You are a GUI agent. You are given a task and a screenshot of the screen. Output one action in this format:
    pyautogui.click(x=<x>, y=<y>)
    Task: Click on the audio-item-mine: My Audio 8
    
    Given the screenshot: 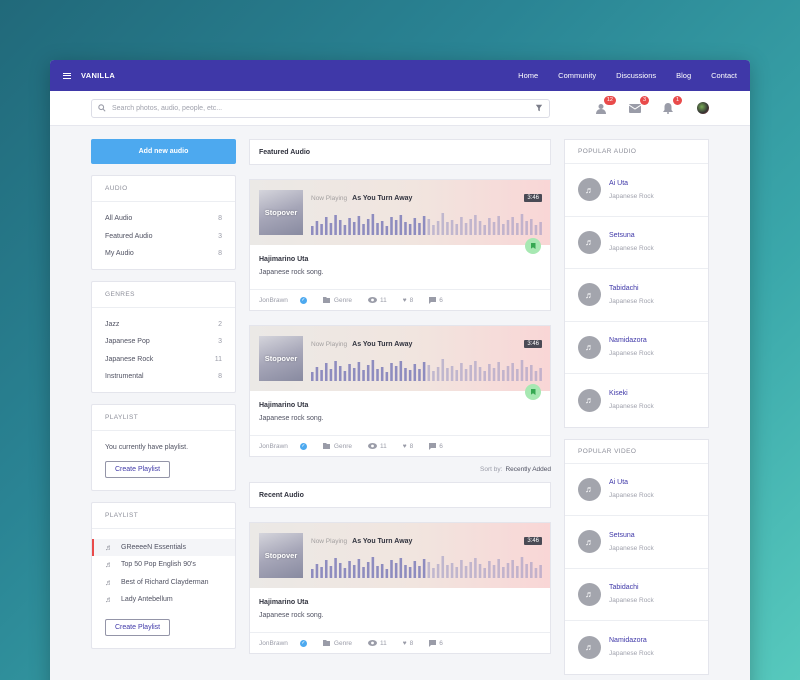 What is the action you would take?
    pyautogui.click(x=163, y=254)
    